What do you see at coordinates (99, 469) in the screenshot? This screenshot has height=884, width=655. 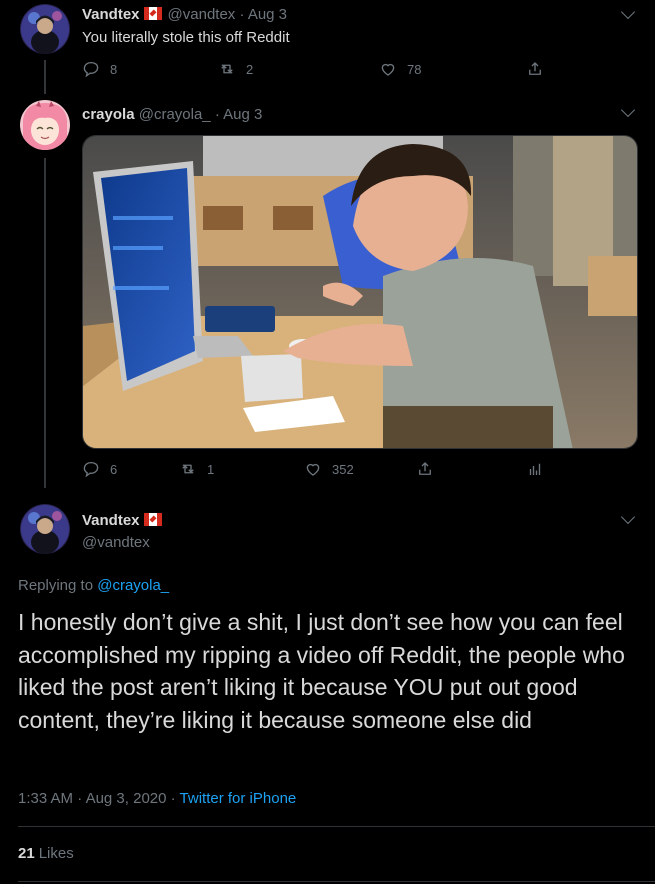 I see `reply-button: 6` at bounding box center [99, 469].